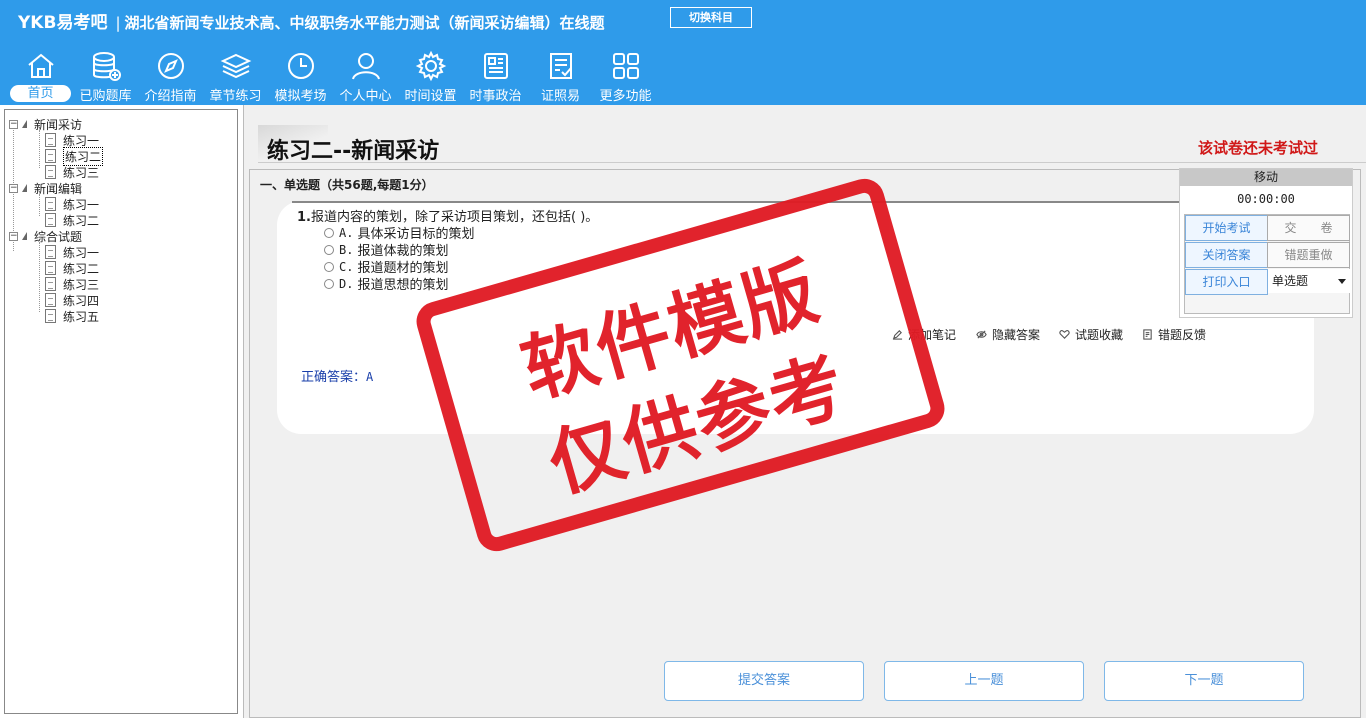  Describe the element at coordinates (932, 335) in the screenshot. I see `tool-label: 添加笔记` at that location.